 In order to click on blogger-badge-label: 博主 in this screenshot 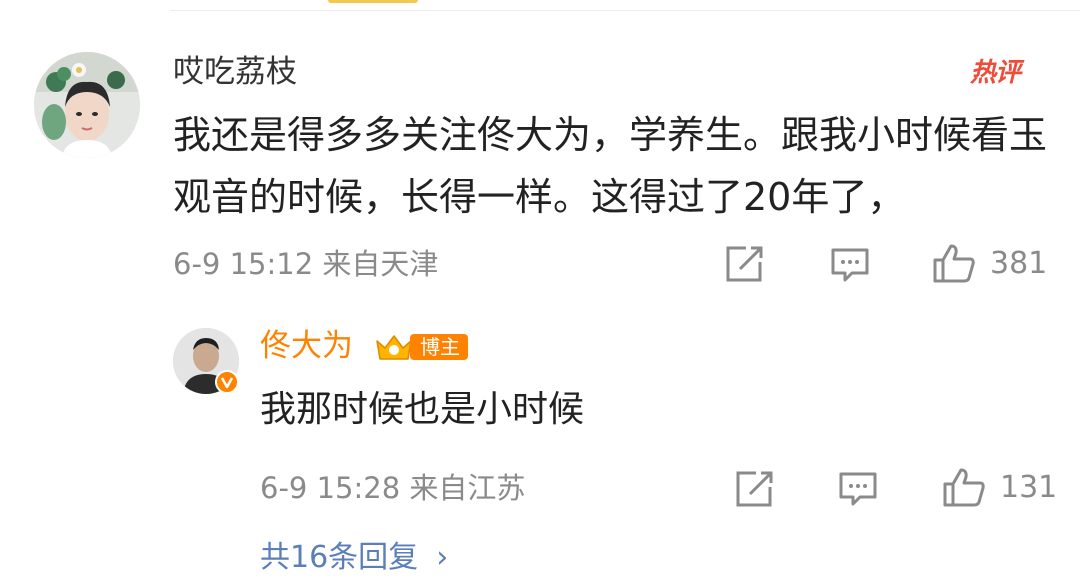, I will do `click(439, 347)`.